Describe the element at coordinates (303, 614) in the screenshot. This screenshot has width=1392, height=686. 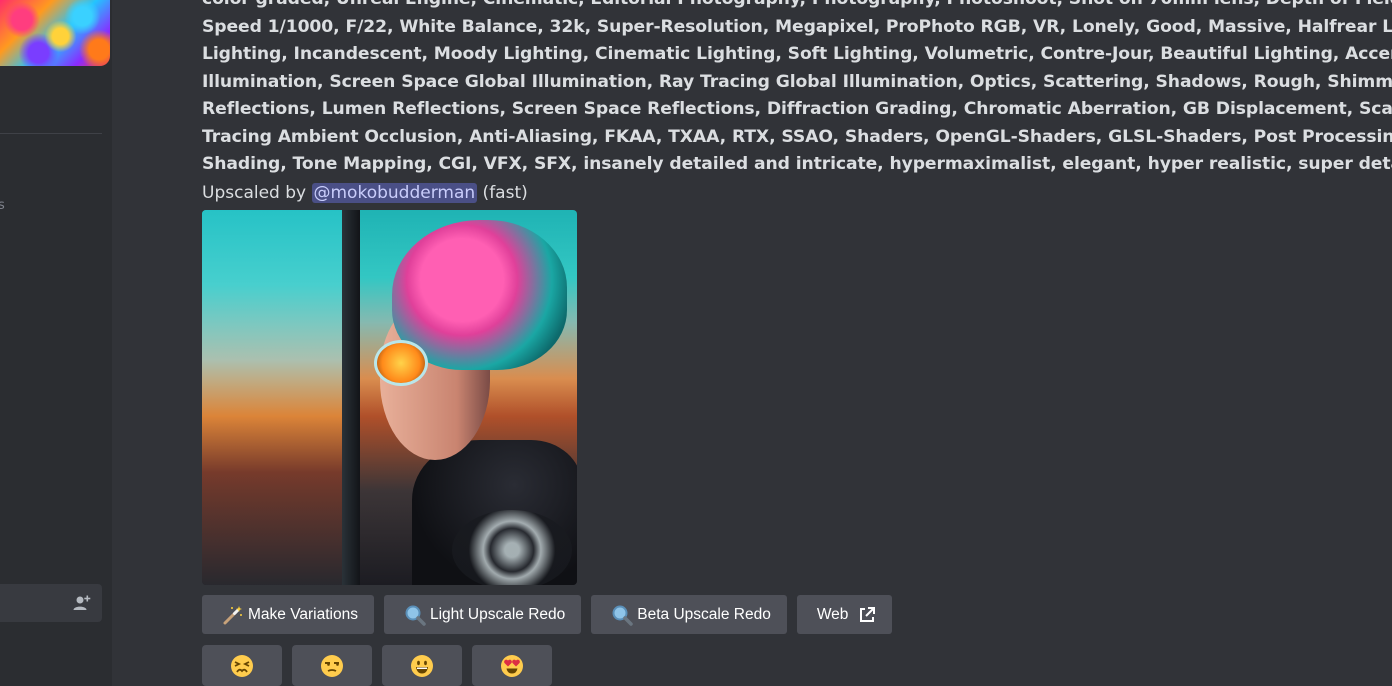
I see `make-variations-label: Make Variations` at that location.